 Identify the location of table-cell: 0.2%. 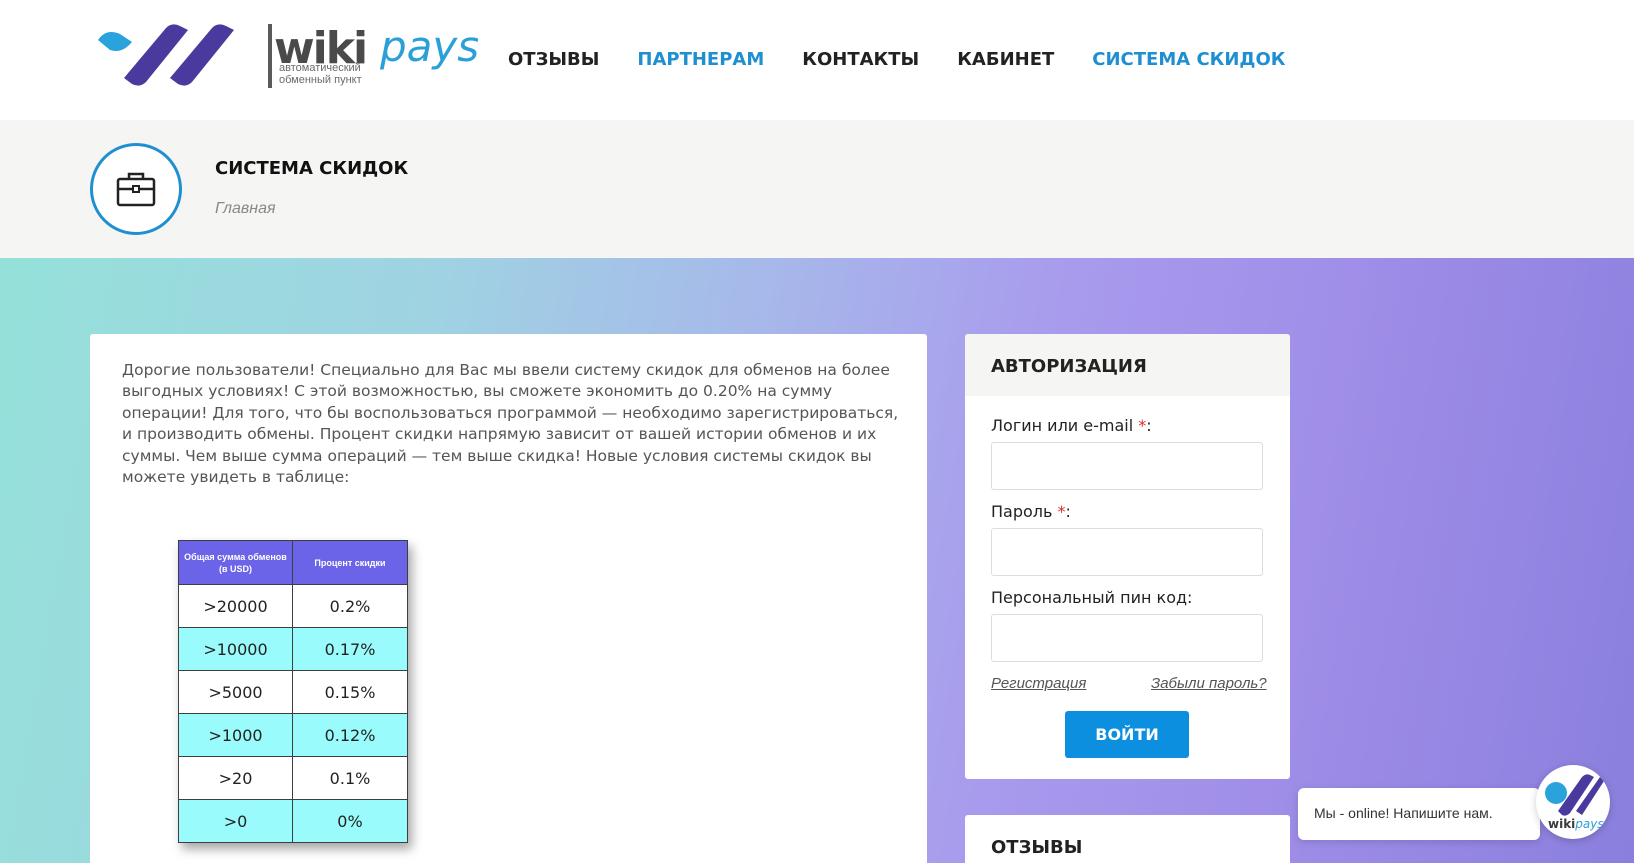
(350, 606).